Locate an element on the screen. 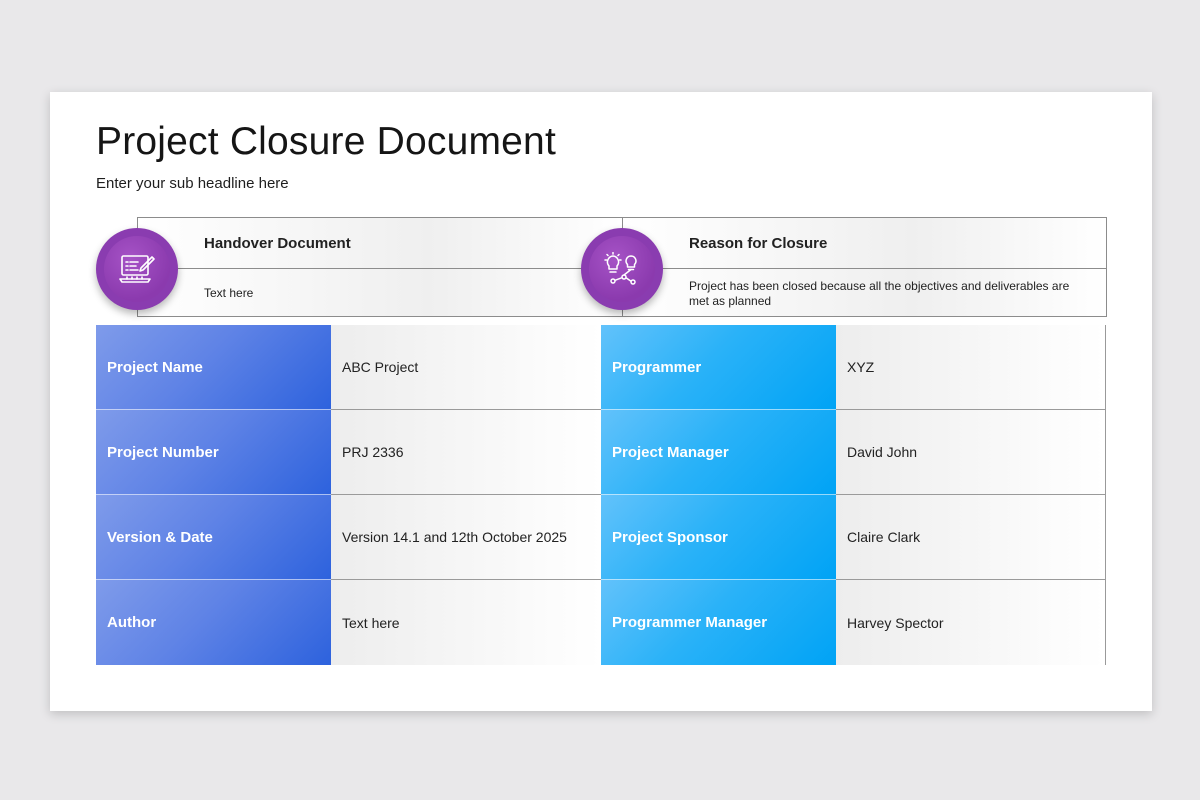 The width and height of the screenshot is (1200, 800). table-row: Project Manager David John is located at coordinates (853, 452).